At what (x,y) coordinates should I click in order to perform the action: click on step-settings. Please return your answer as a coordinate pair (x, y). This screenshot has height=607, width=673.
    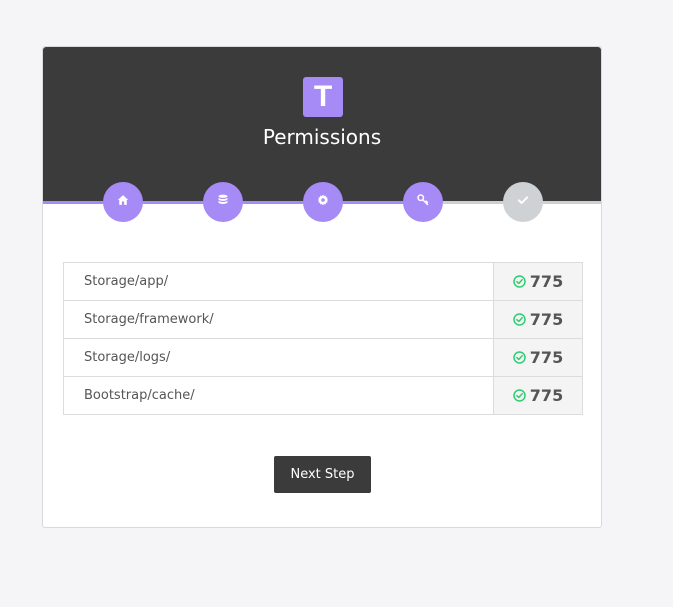
    Looking at the image, I should click on (323, 202).